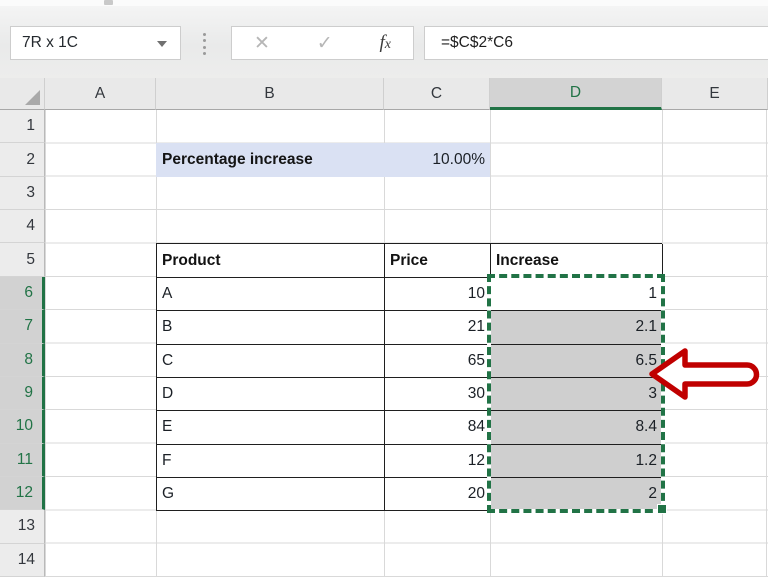 The image size is (768, 577). Describe the element at coordinates (271, 294) in the screenshot. I see `product-cell: A` at that location.